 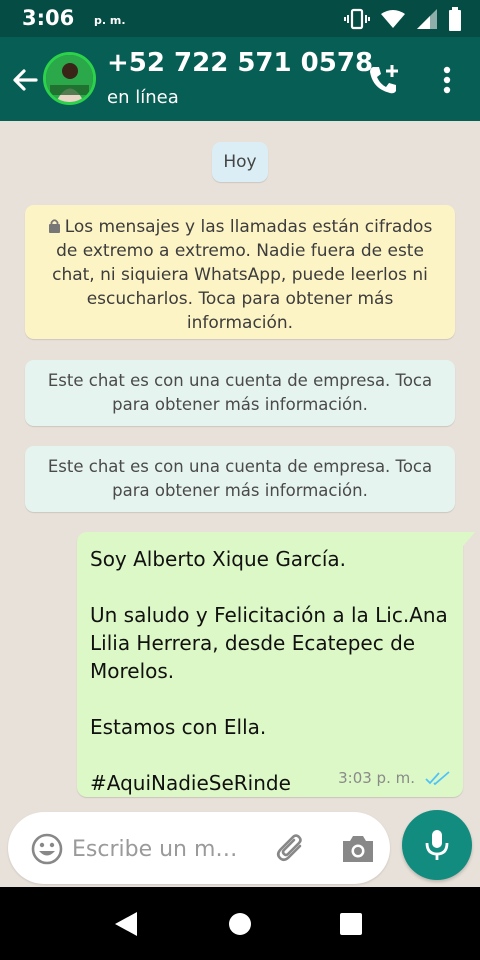 What do you see at coordinates (240, 18) in the screenshot?
I see `status-bar: 3:06 p. m.` at bounding box center [240, 18].